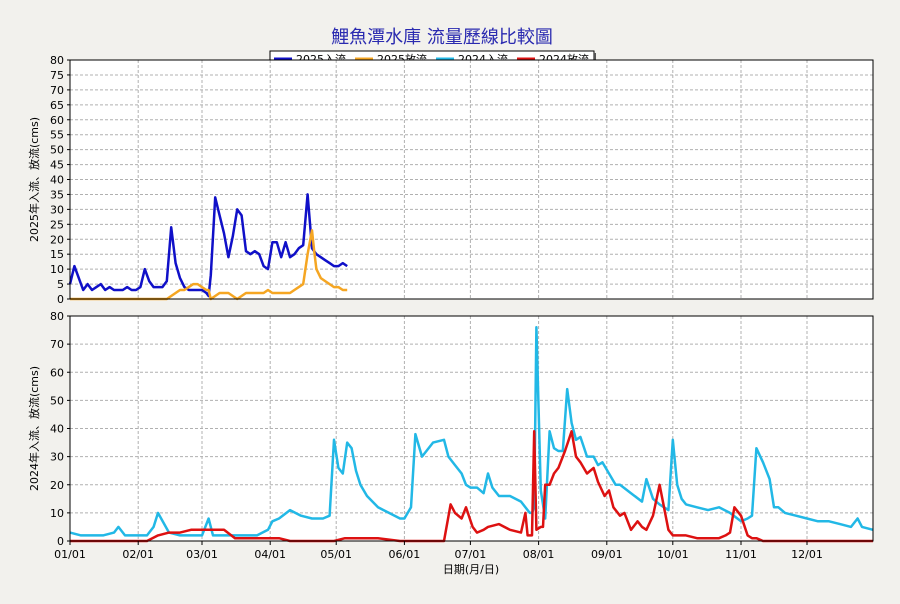  I want to click on y-tick-label-top: 70, so click(57, 90).